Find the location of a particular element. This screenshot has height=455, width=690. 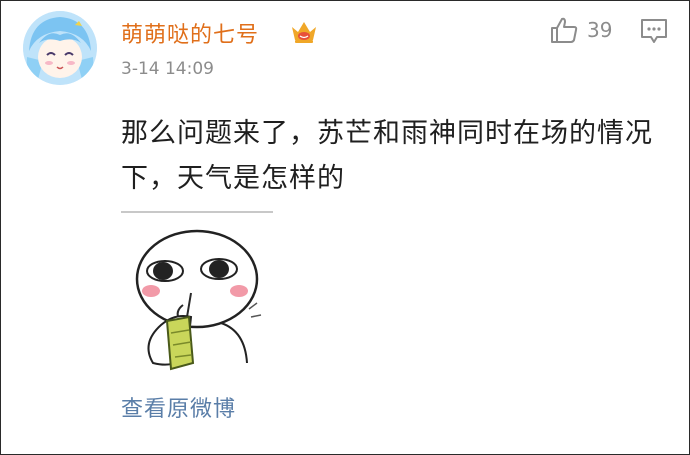

comment-icon is located at coordinates (654, 31).